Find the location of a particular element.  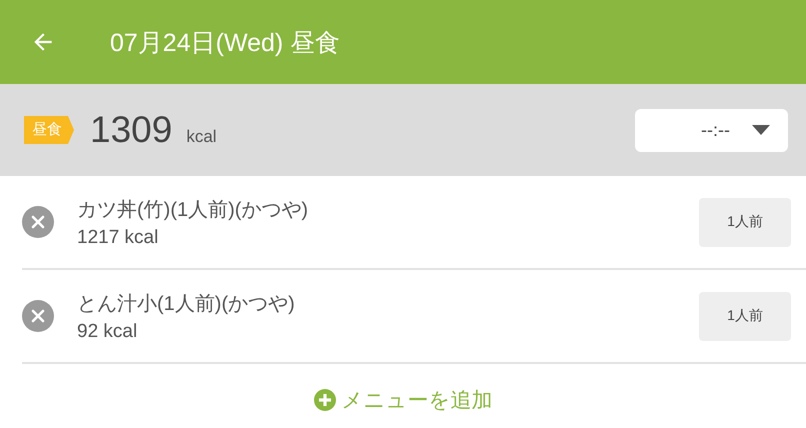

food-calories: 1217 kcal is located at coordinates (118, 237).